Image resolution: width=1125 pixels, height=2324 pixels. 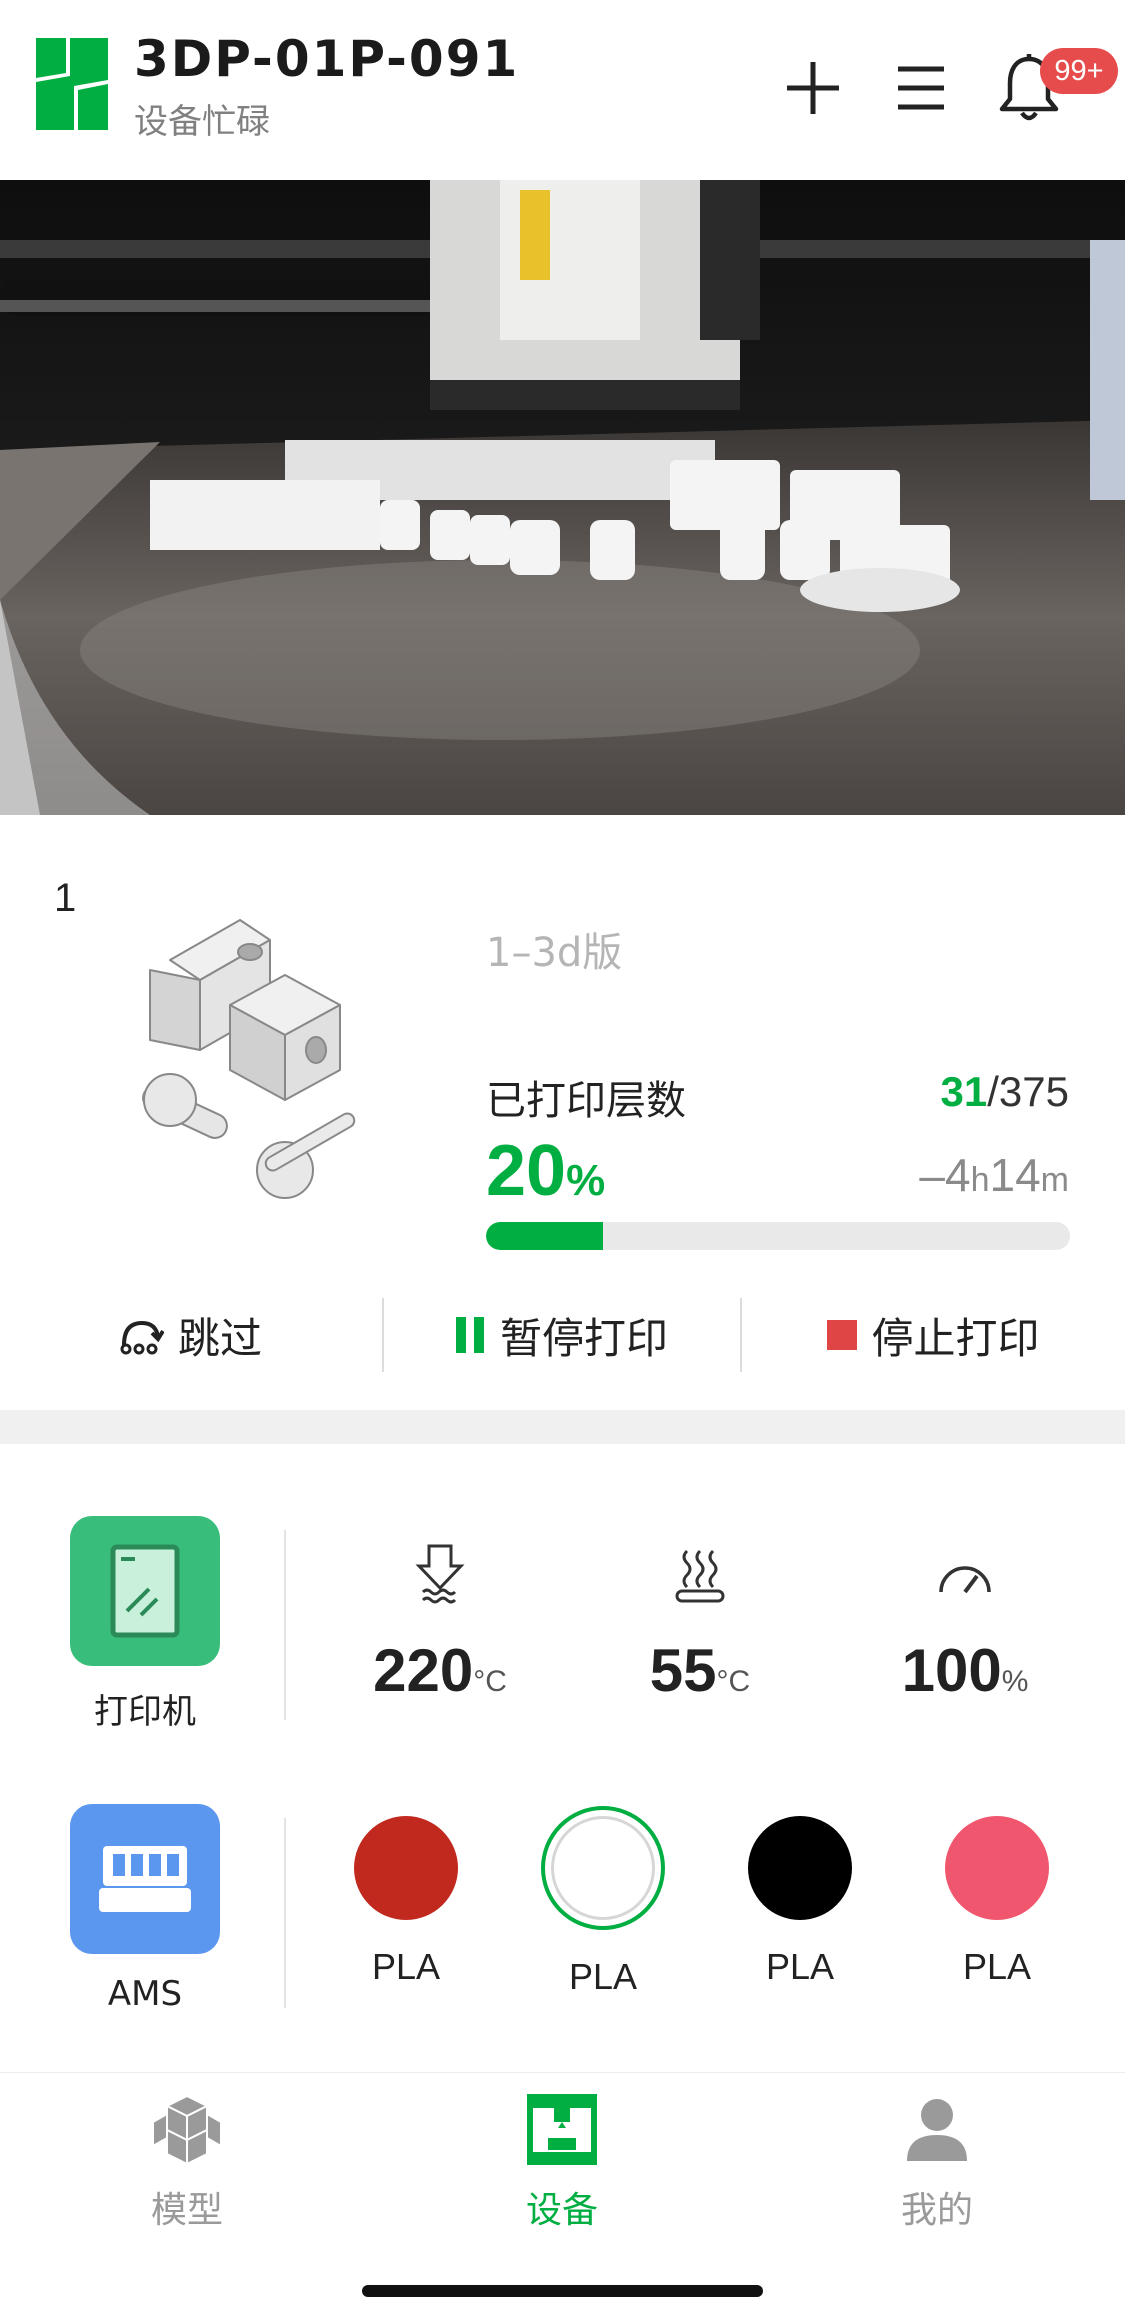 What do you see at coordinates (65, 898) in the screenshot?
I see `job-index: 1` at bounding box center [65, 898].